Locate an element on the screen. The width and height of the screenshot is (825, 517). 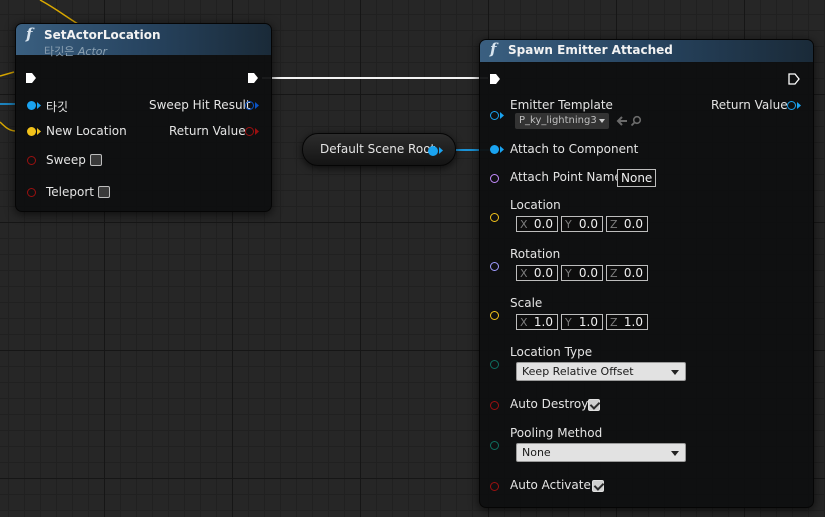
sweep-pin-label: Sweep is located at coordinates (66, 160).